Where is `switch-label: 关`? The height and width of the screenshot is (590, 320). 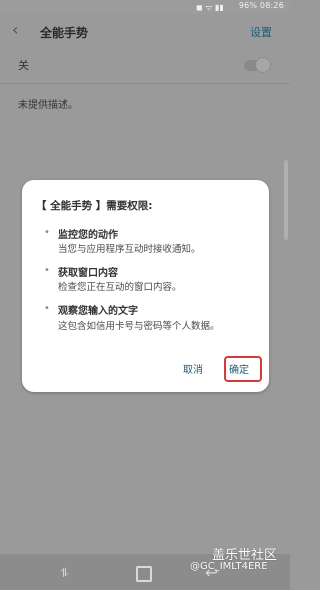 switch-label: 关 is located at coordinates (23, 65).